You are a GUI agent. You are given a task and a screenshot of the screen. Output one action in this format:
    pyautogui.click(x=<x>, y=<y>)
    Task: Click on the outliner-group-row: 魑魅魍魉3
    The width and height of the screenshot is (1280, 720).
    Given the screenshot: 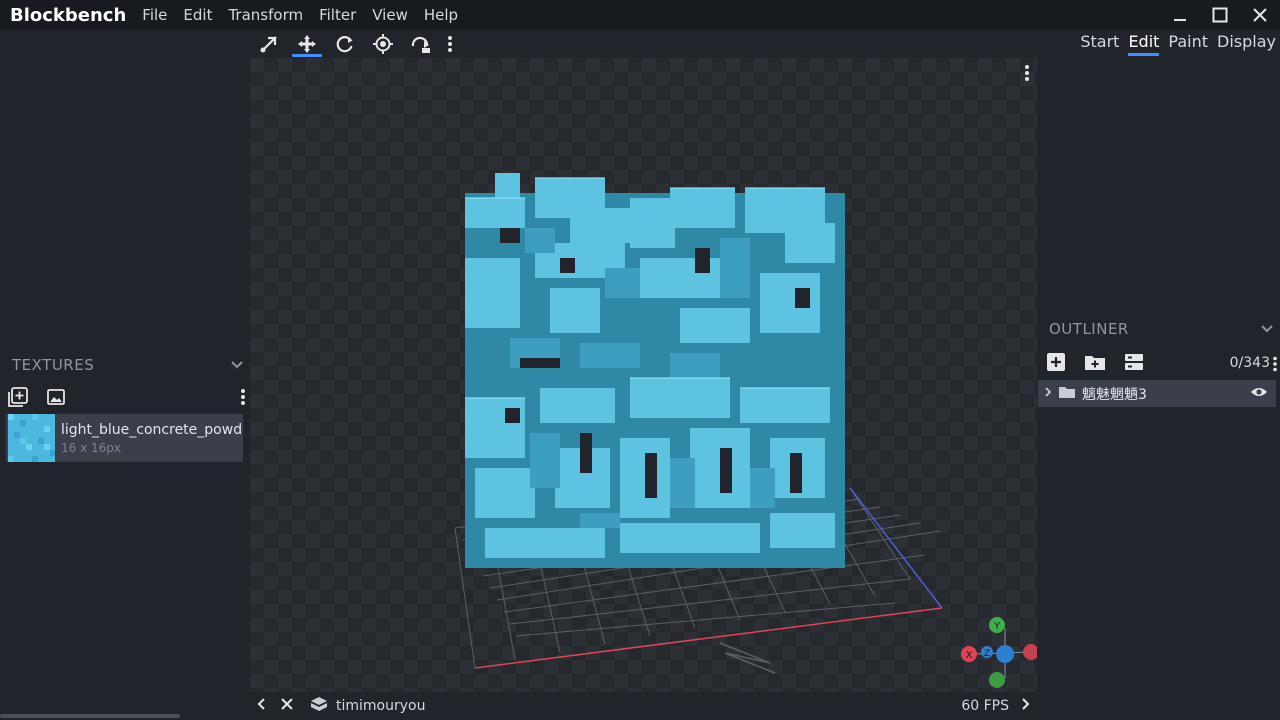 What is the action you would take?
    pyautogui.click(x=1157, y=393)
    